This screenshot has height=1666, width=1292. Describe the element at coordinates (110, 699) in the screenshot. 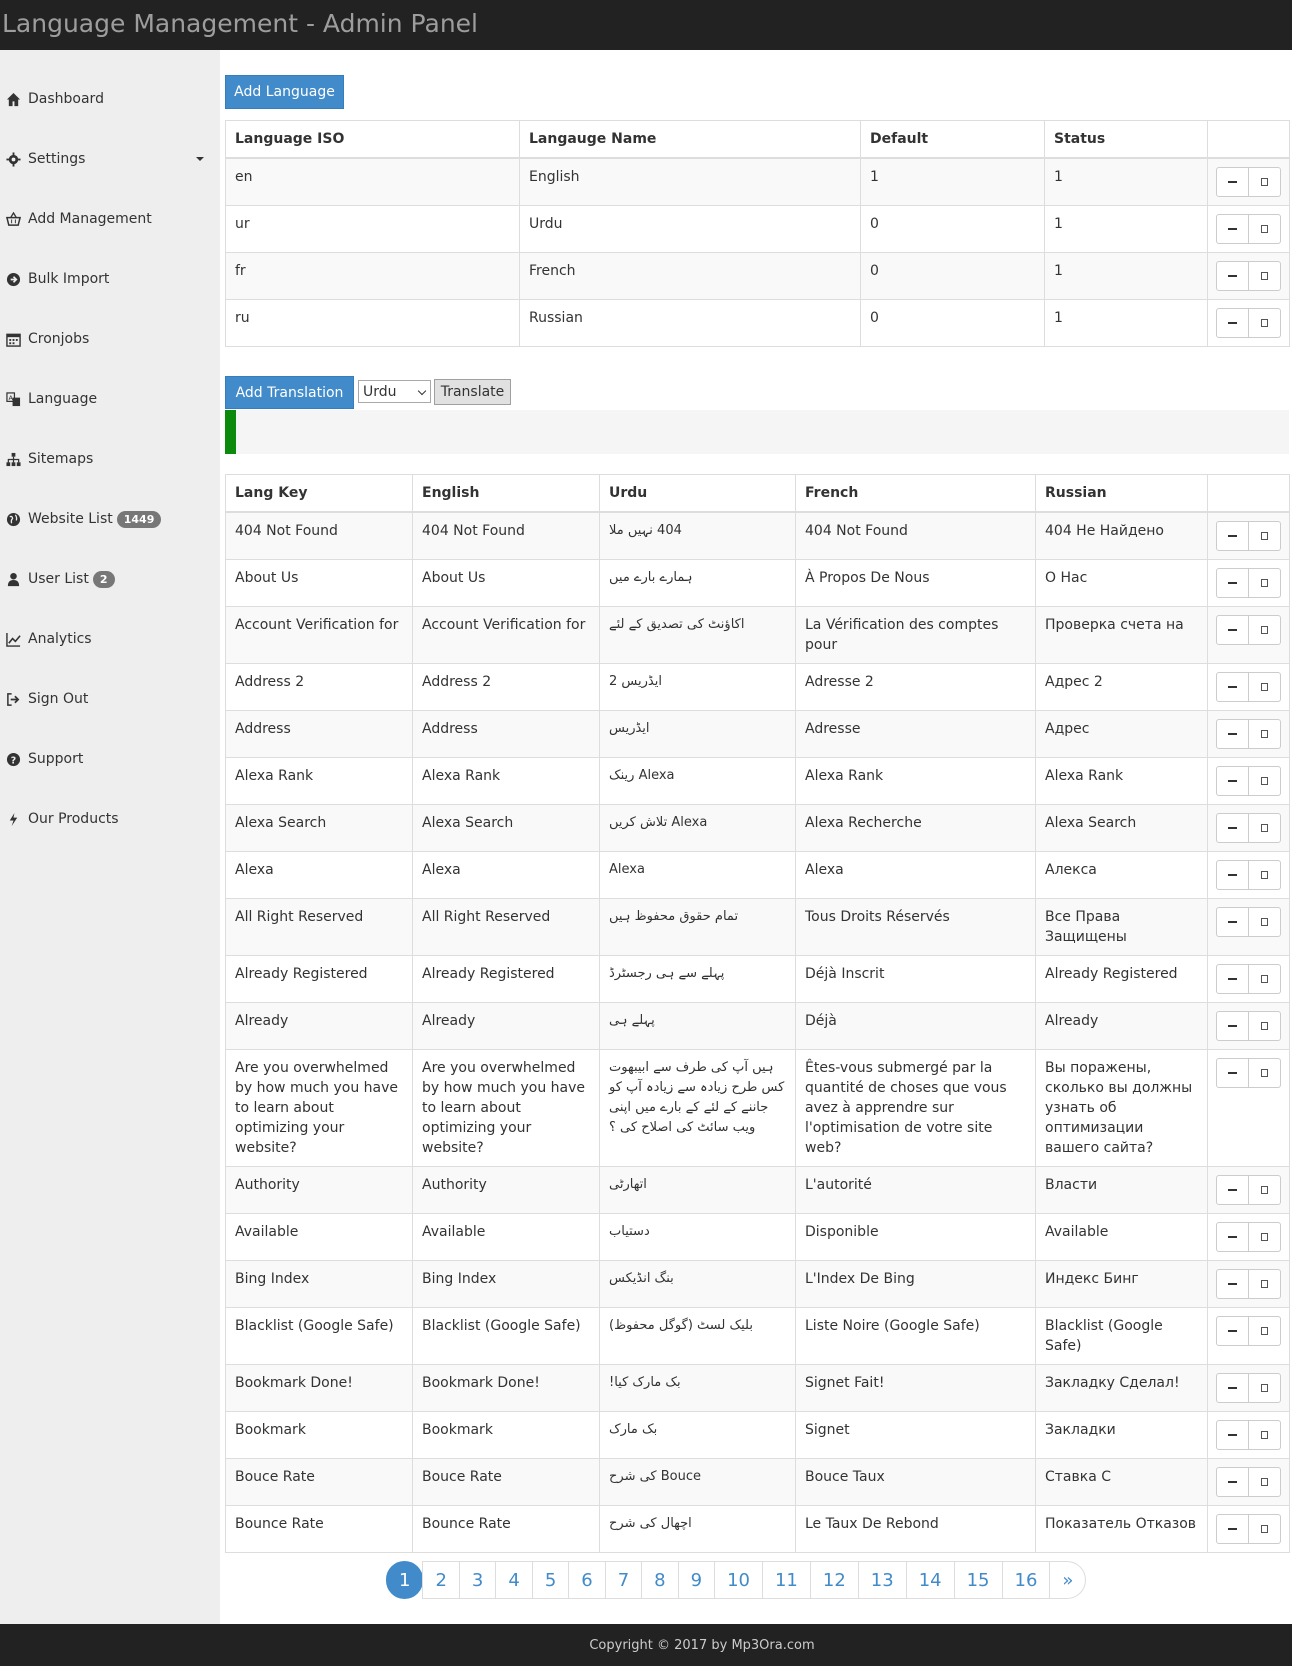

I see `sidebar-item-sign-out: Sign Out` at that location.